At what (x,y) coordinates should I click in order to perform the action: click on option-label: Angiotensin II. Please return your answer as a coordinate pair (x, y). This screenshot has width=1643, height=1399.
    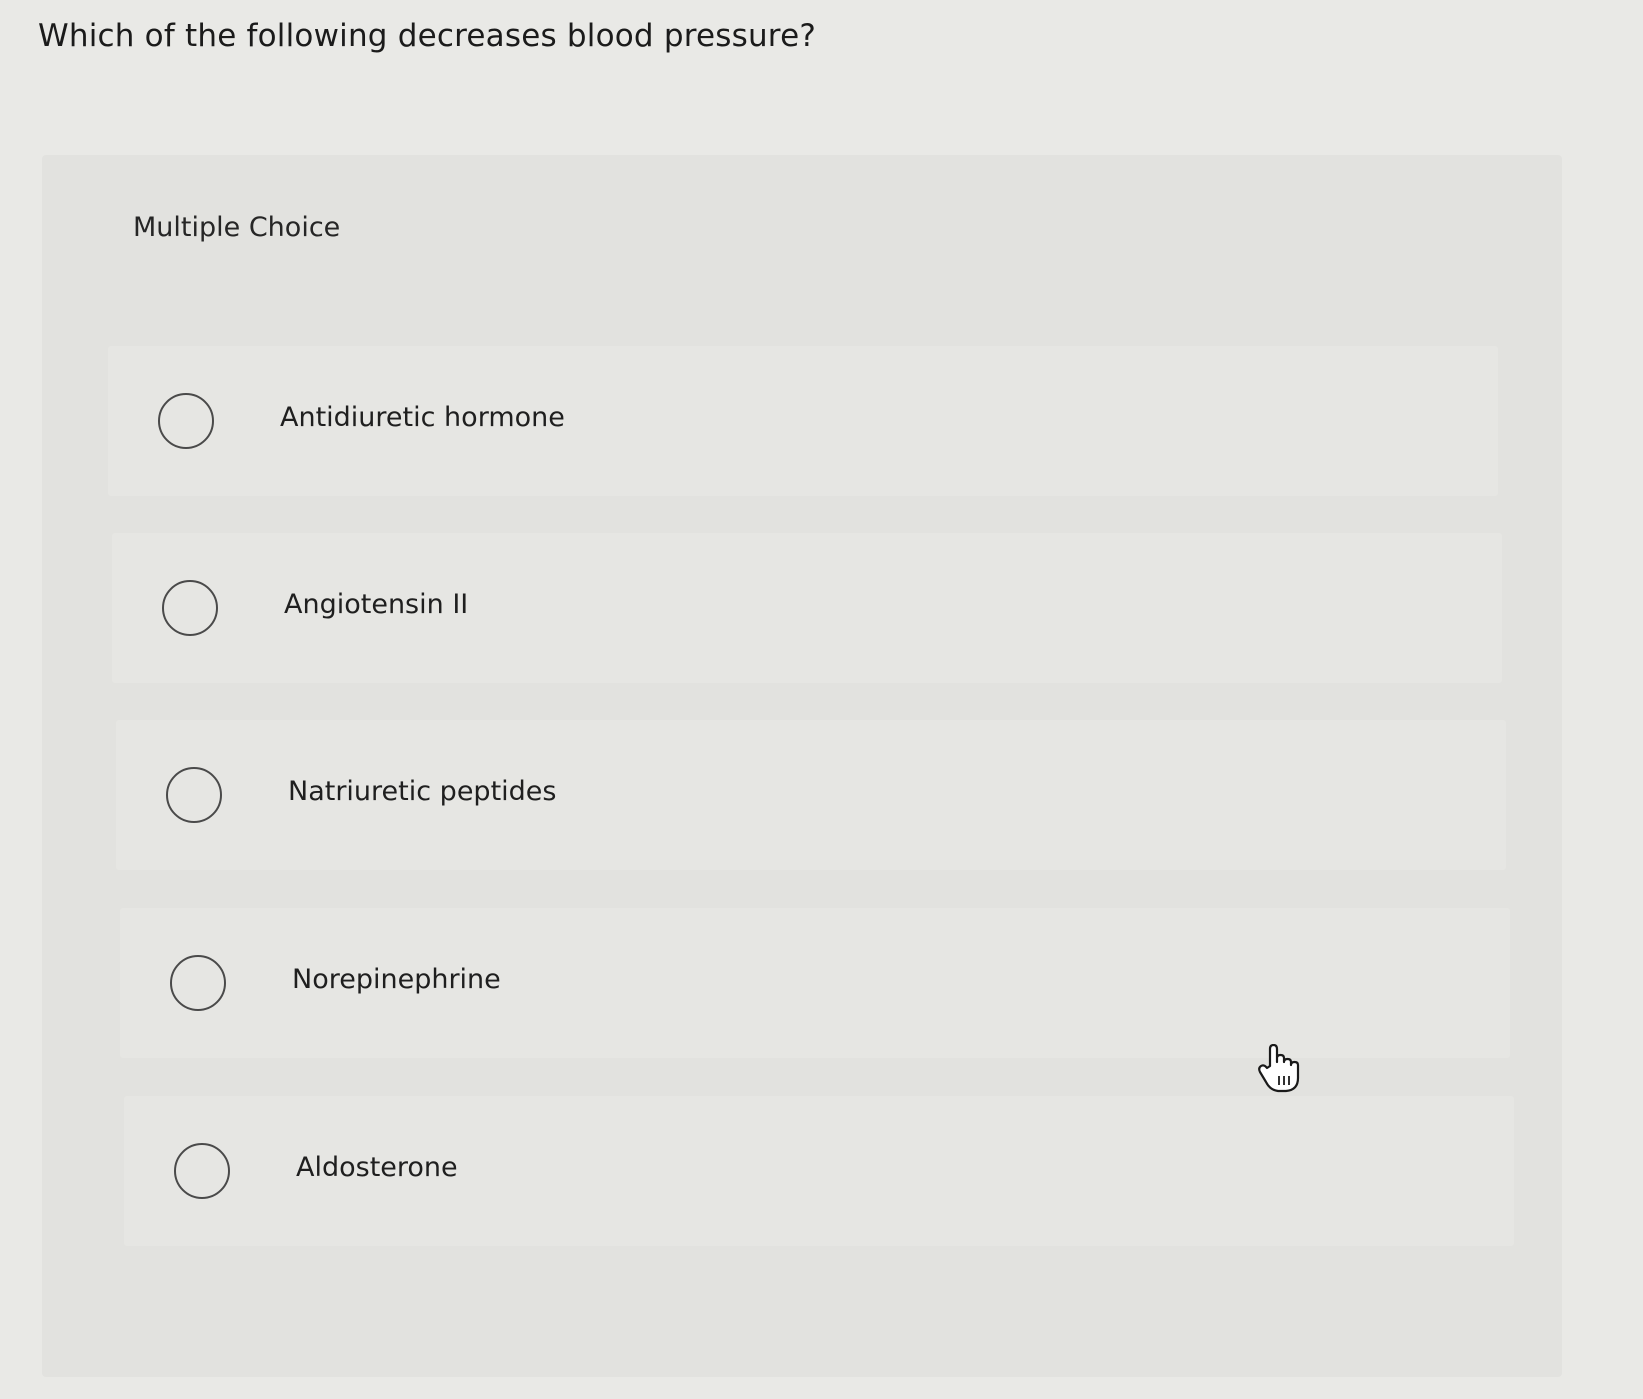
    Looking at the image, I should click on (376, 604).